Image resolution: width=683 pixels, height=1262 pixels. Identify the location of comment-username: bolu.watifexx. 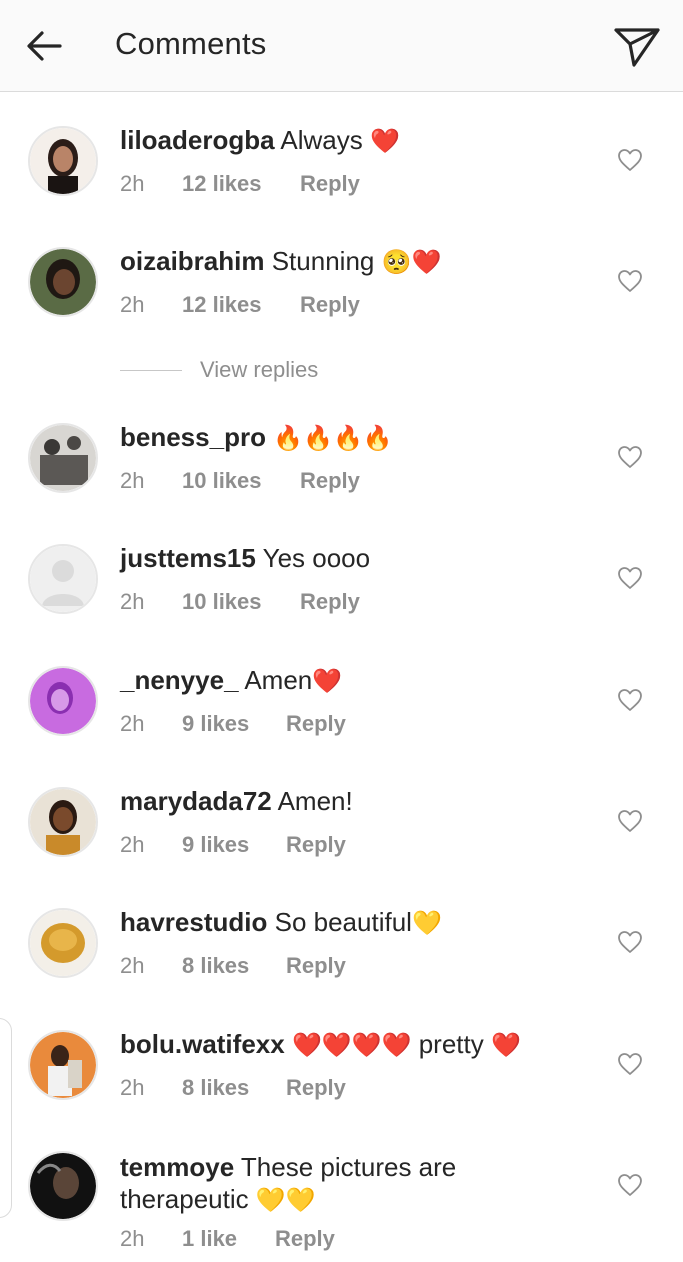
(202, 1044).